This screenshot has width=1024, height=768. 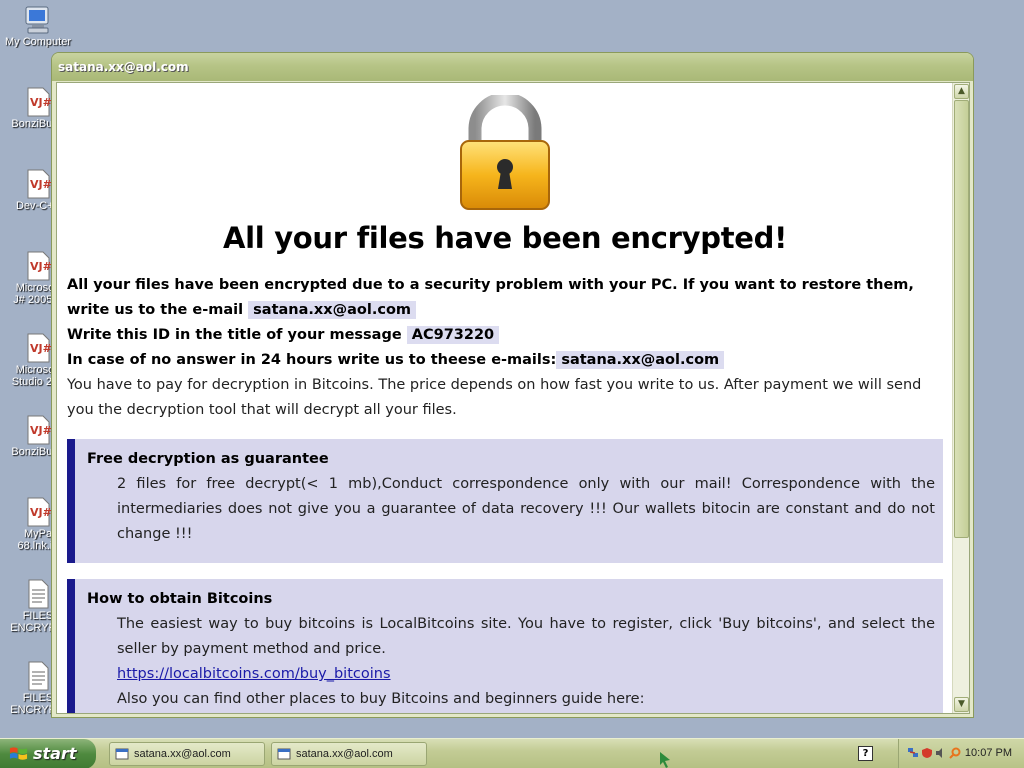 What do you see at coordinates (955, 753) in the screenshot?
I see `search-icon` at bounding box center [955, 753].